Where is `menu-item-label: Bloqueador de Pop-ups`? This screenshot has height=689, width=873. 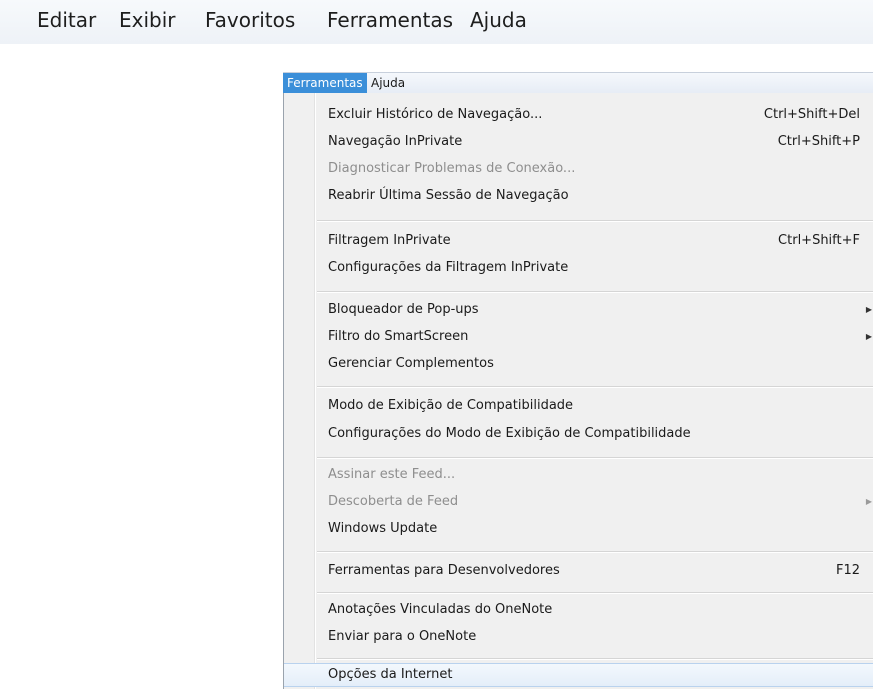 menu-item-label: Bloqueador de Pop-ups is located at coordinates (403, 309).